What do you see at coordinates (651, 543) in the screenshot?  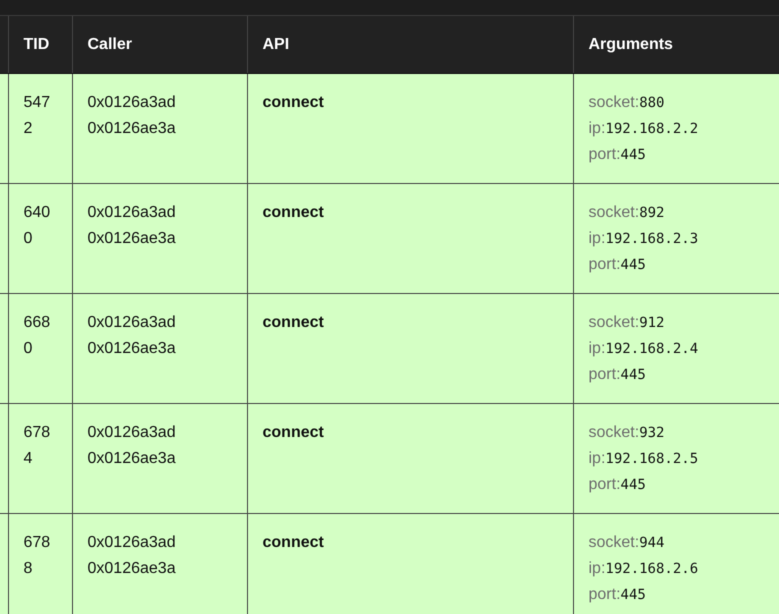 I see `argument-value: 944` at bounding box center [651, 543].